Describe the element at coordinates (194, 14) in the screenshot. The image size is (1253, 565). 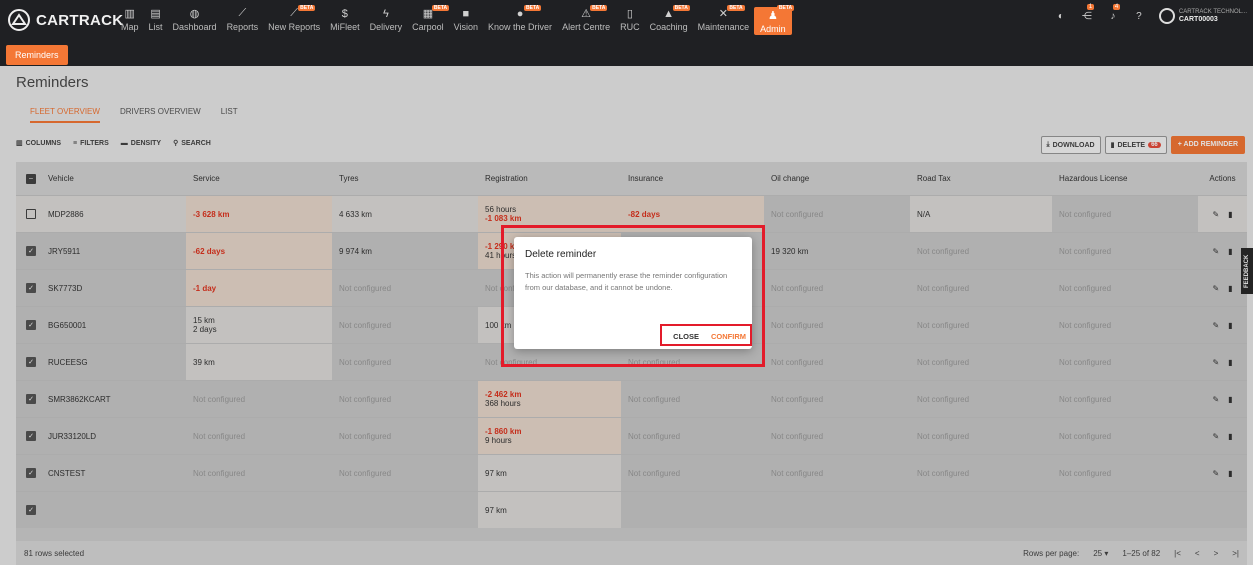
I see `dashboard-icon: ◍` at that location.